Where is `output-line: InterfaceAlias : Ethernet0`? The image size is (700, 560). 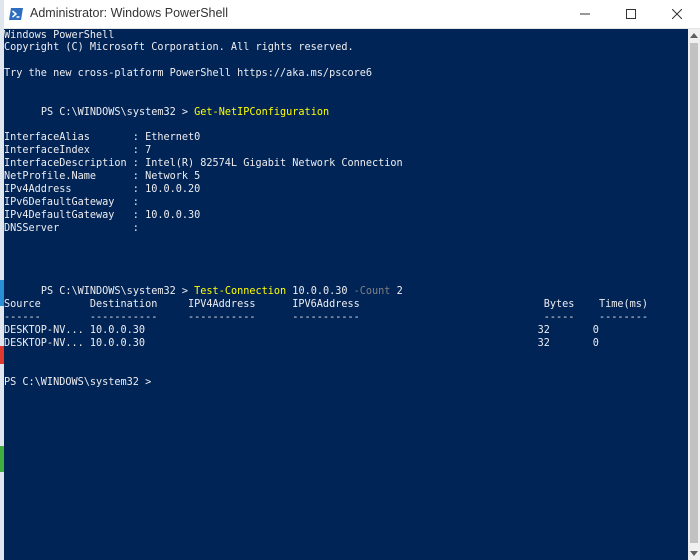
output-line: InterfaceAlias : Ethernet0 is located at coordinates (102, 137).